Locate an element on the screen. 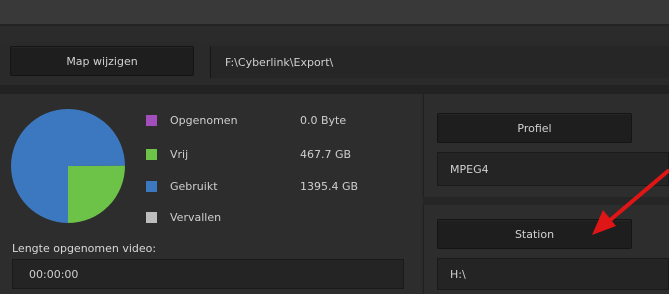 This screenshot has height=294, width=669. top-strip-border is located at coordinates (334, 25).